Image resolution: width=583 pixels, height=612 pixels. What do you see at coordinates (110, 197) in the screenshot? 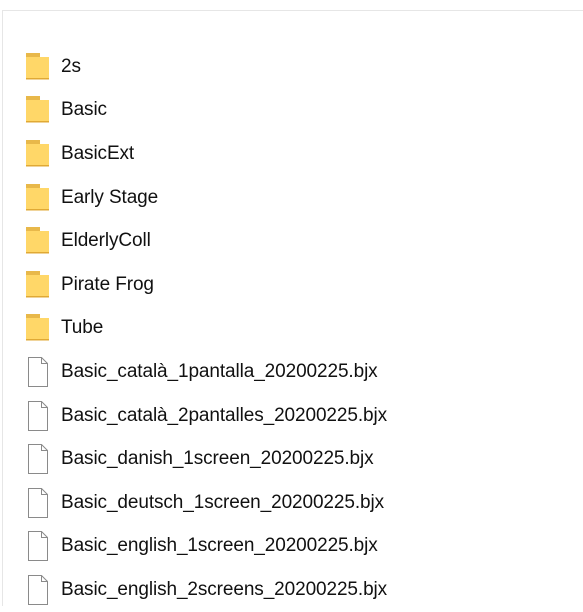
I see `item-name: Early Stage` at bounding box center [110, 197].